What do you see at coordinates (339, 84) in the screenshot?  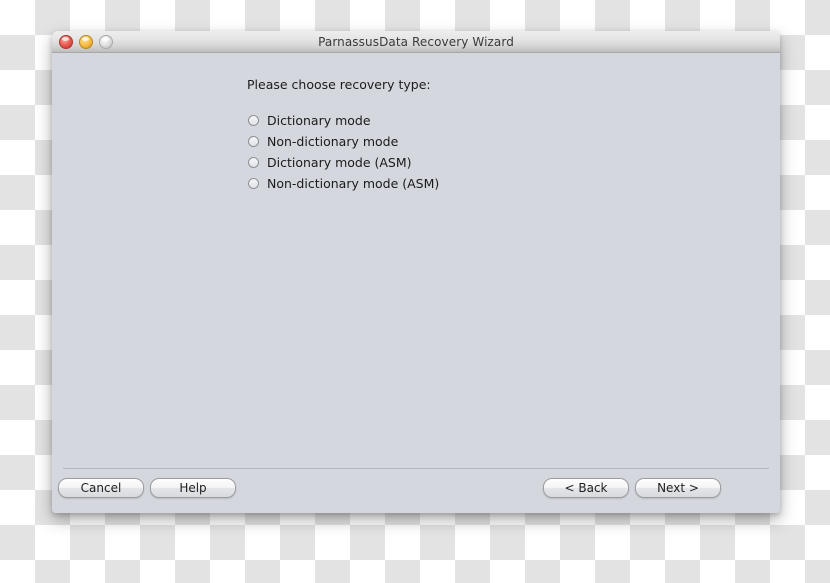 I see `recovery-type-prompt: Please choose recovery type:` at bounding box center [339, 84].